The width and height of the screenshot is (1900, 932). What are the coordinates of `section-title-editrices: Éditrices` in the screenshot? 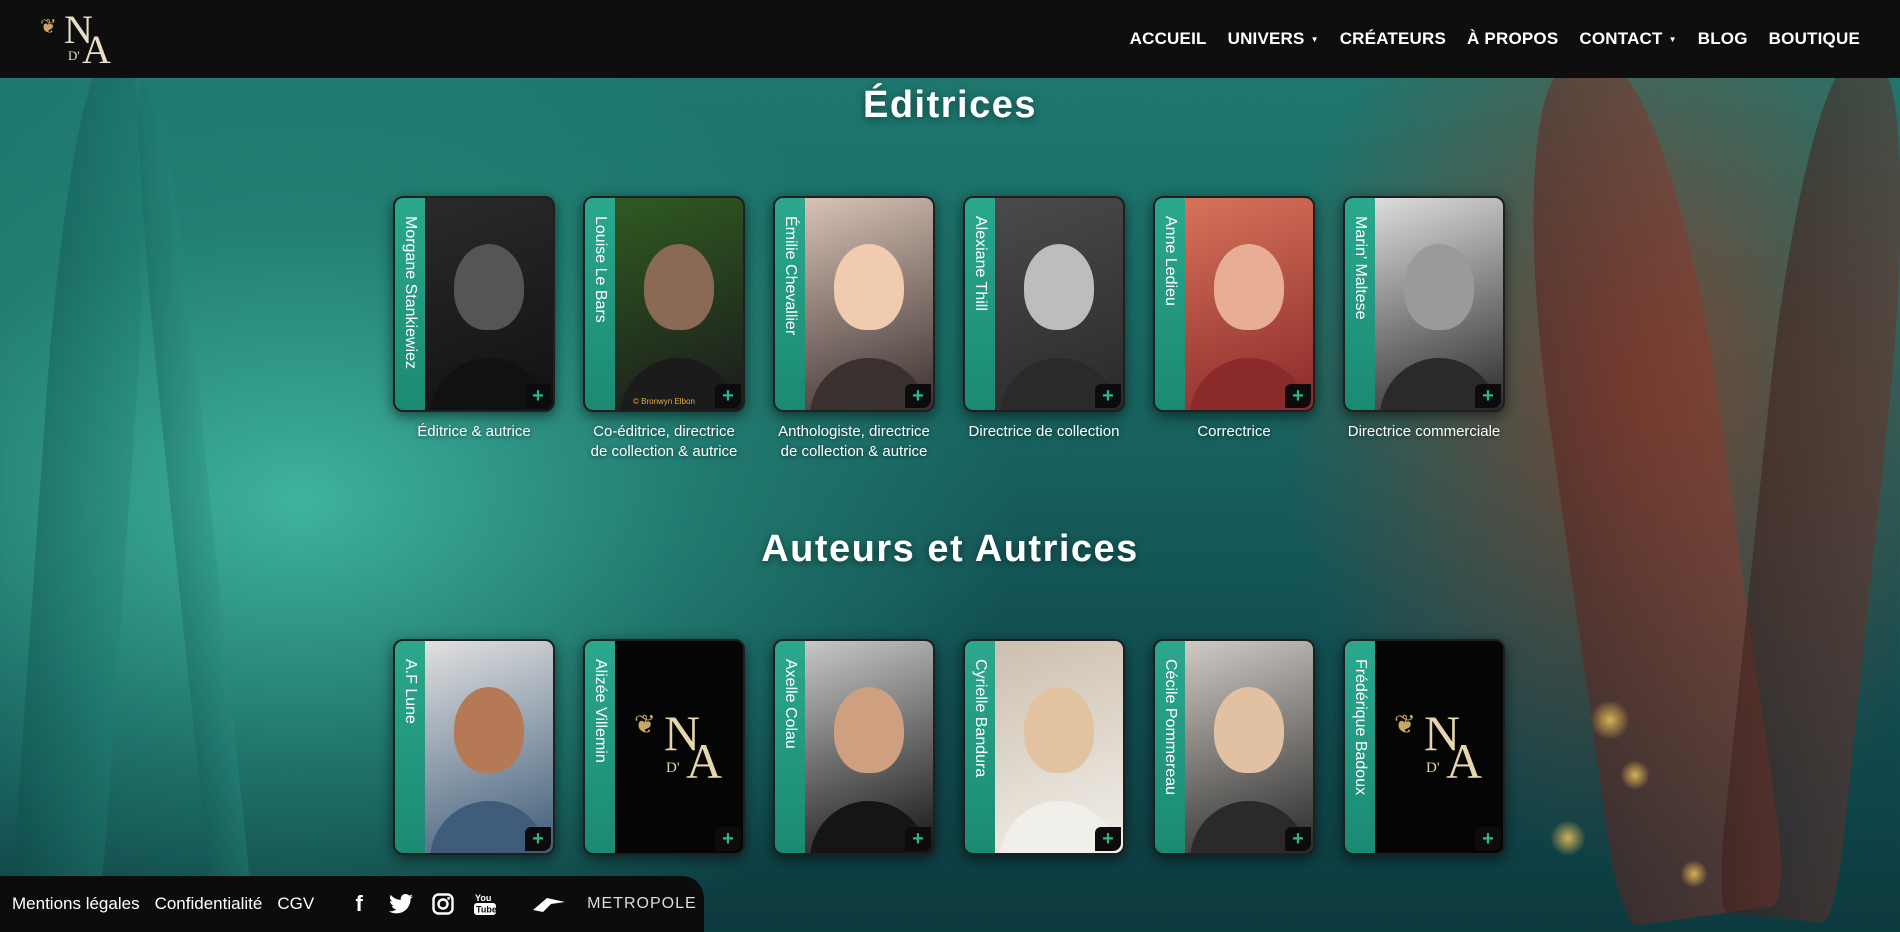 It's located at (950, 105).